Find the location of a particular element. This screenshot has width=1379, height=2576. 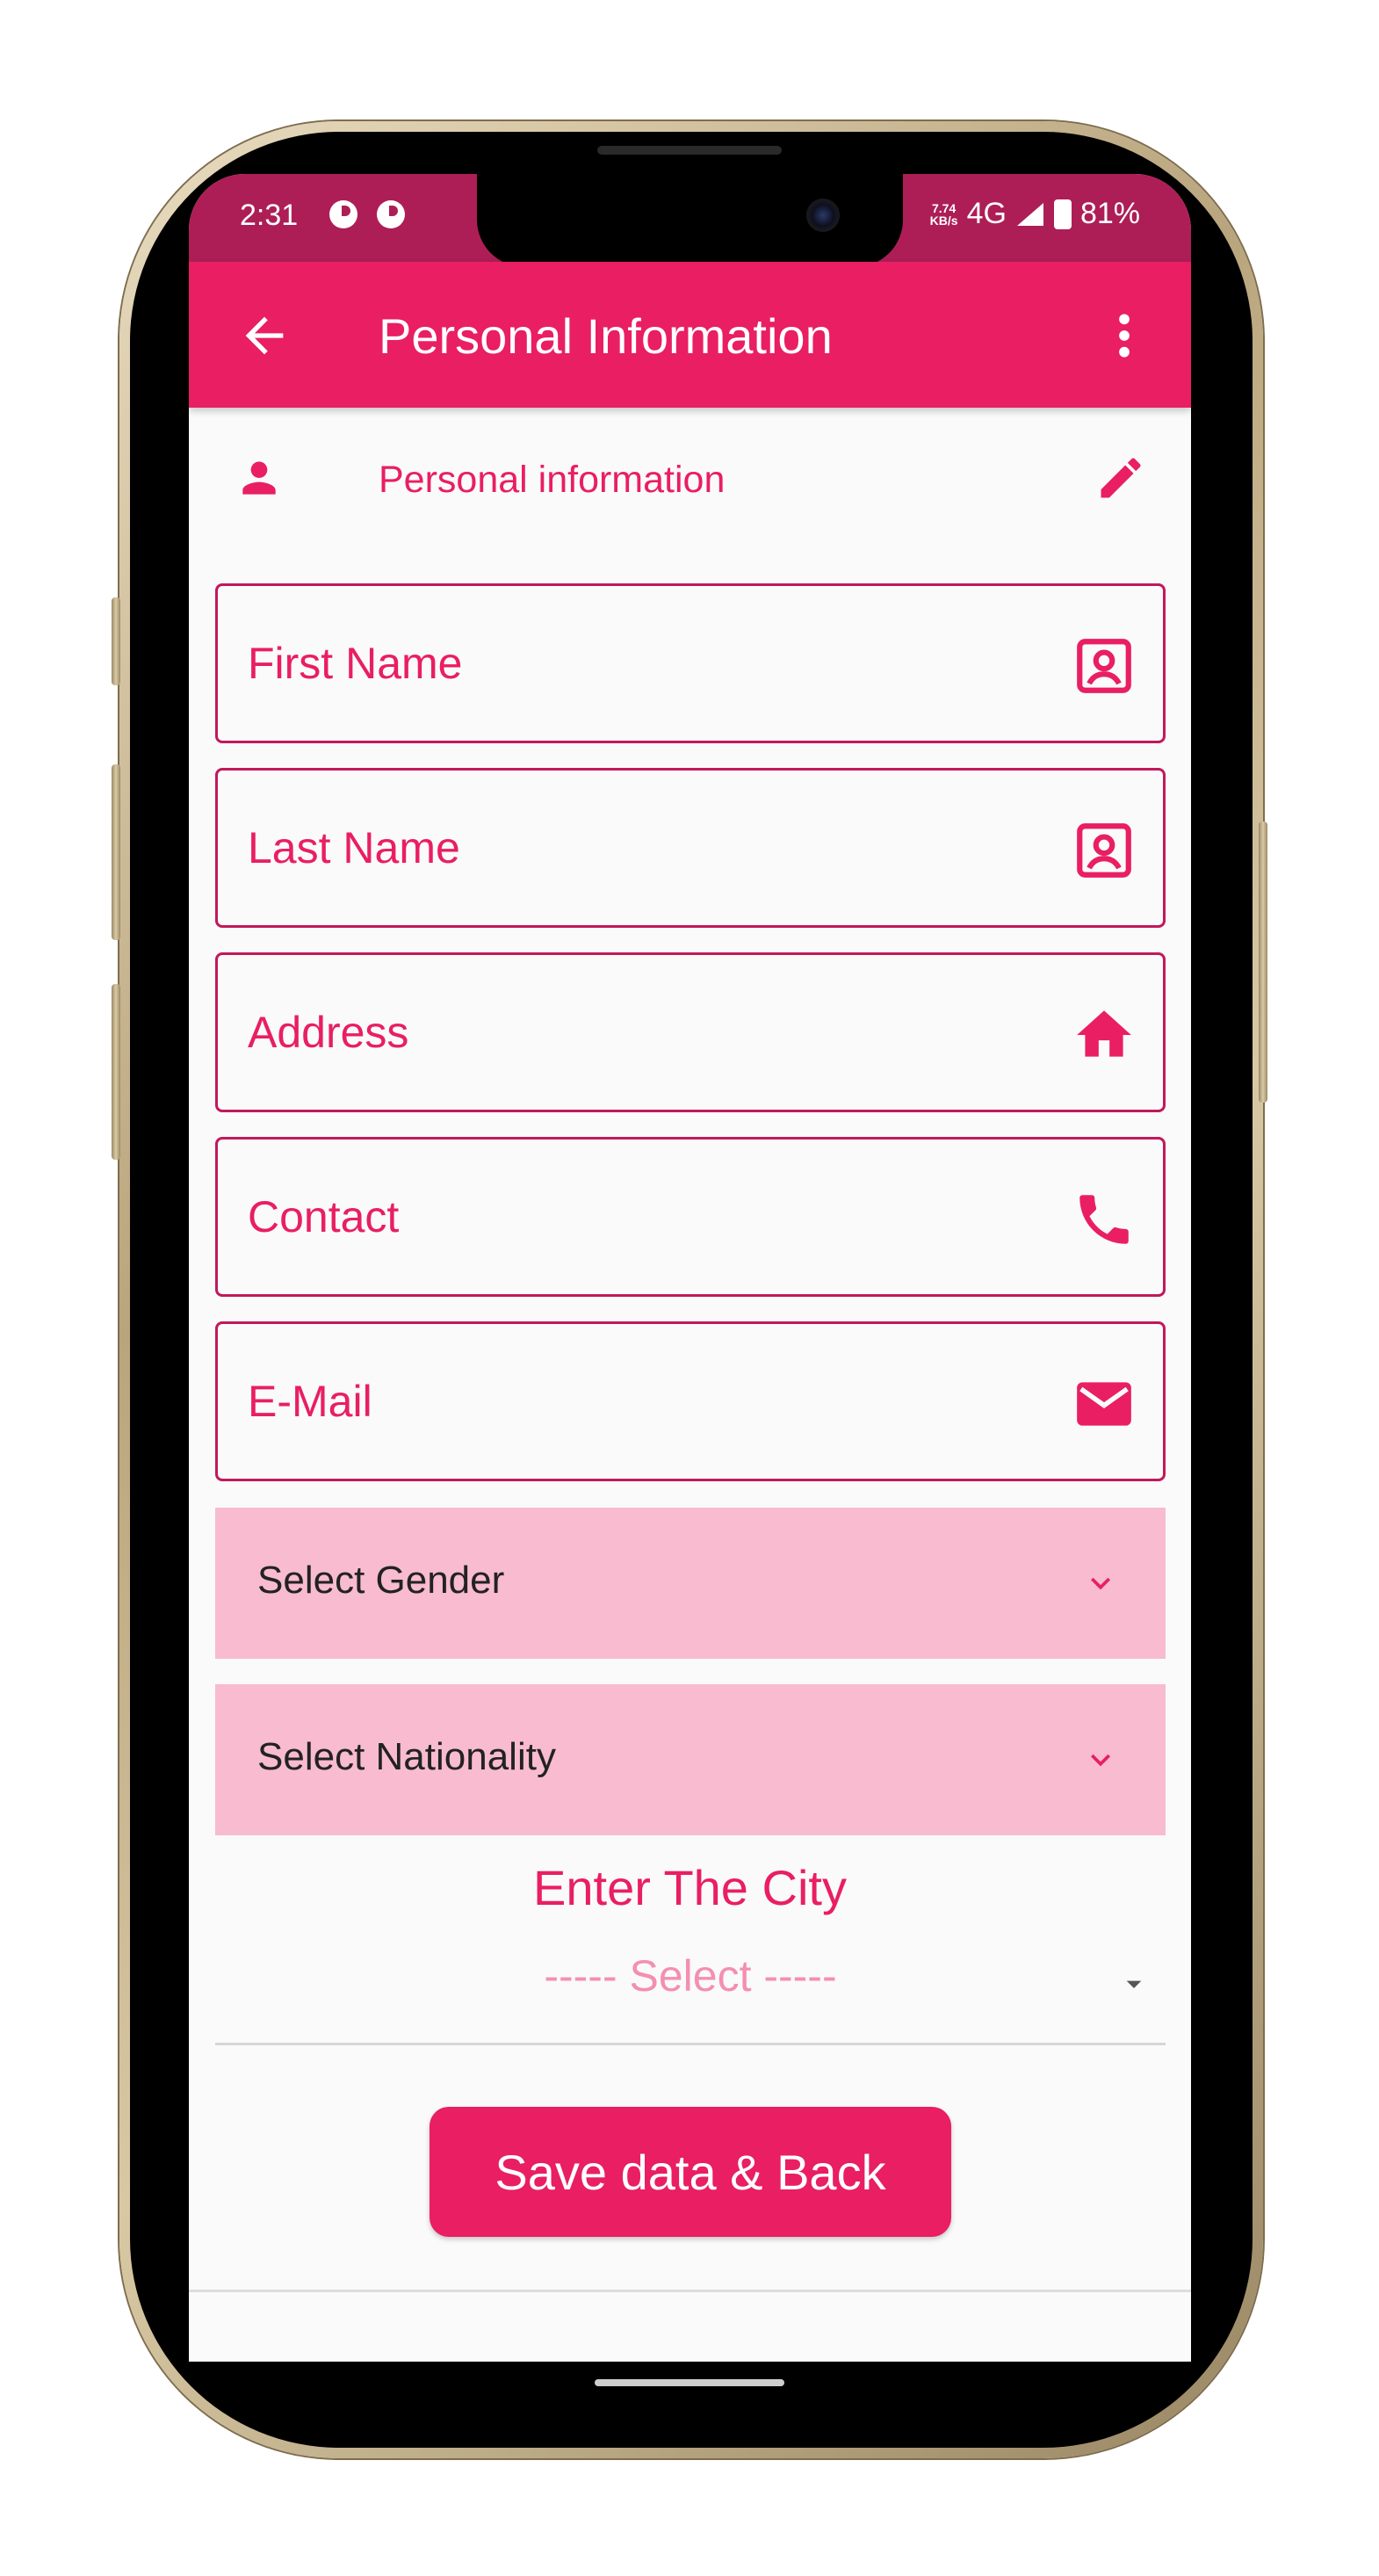

display-notch is located at coordinates (690, 220).